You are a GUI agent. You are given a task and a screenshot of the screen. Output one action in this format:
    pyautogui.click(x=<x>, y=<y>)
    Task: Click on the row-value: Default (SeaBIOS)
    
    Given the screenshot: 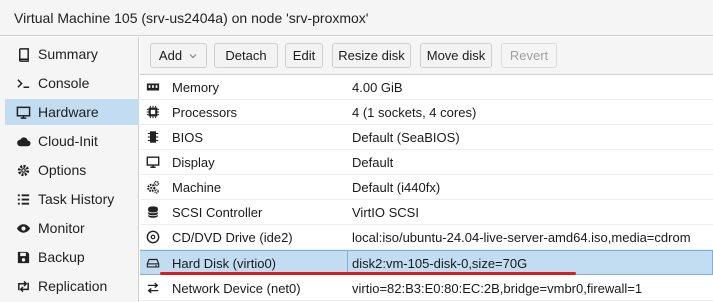 What is the action you would take?
    pyautogui.click(x=406, y=137)
    